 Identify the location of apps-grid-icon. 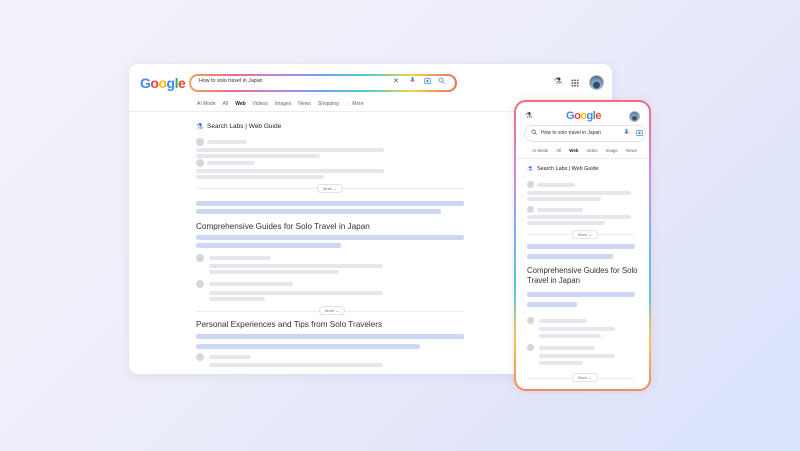
(575, 83).